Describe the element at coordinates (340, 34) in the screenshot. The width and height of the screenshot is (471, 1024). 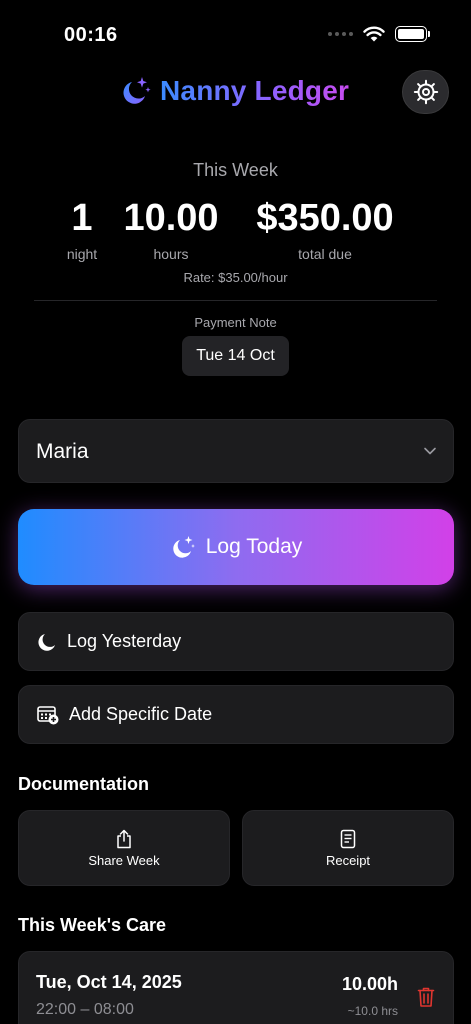
I see `signal-icon` at that location.